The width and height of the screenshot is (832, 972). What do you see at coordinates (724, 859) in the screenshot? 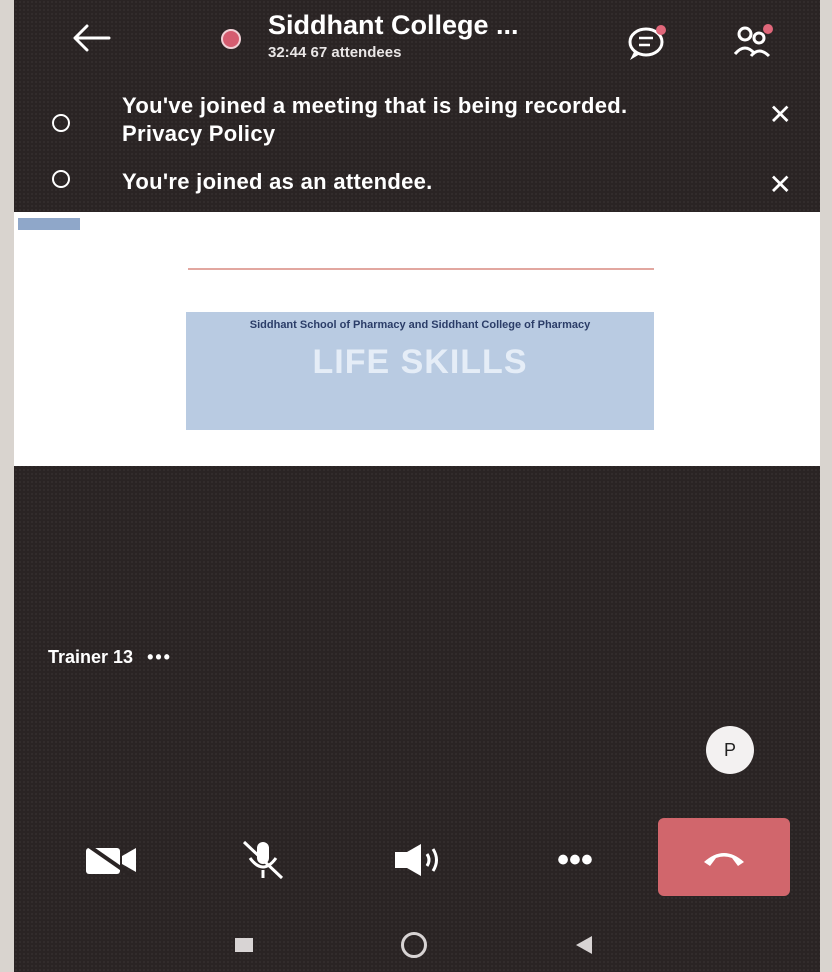
I see `hangup-icon` at bounding box center [724, 859].